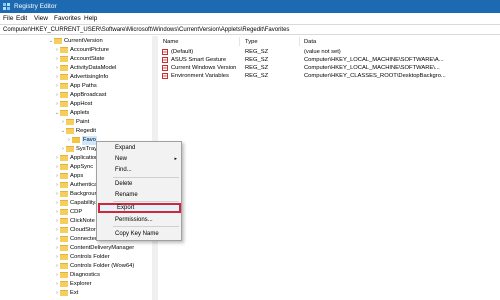 This screenshot has width=500, height=300. What do you see at coordinates (76, 275) in the screenshot?
I see `tree-node: › Diagnostics` at bounding box center [76, 275].